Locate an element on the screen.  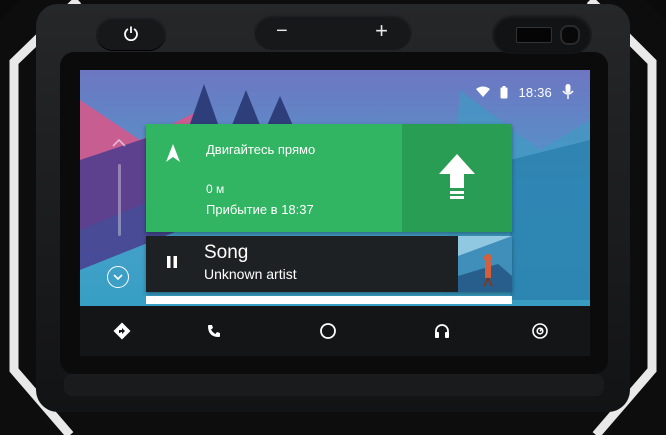
song-title: Song is located at coordinates (226, 252).